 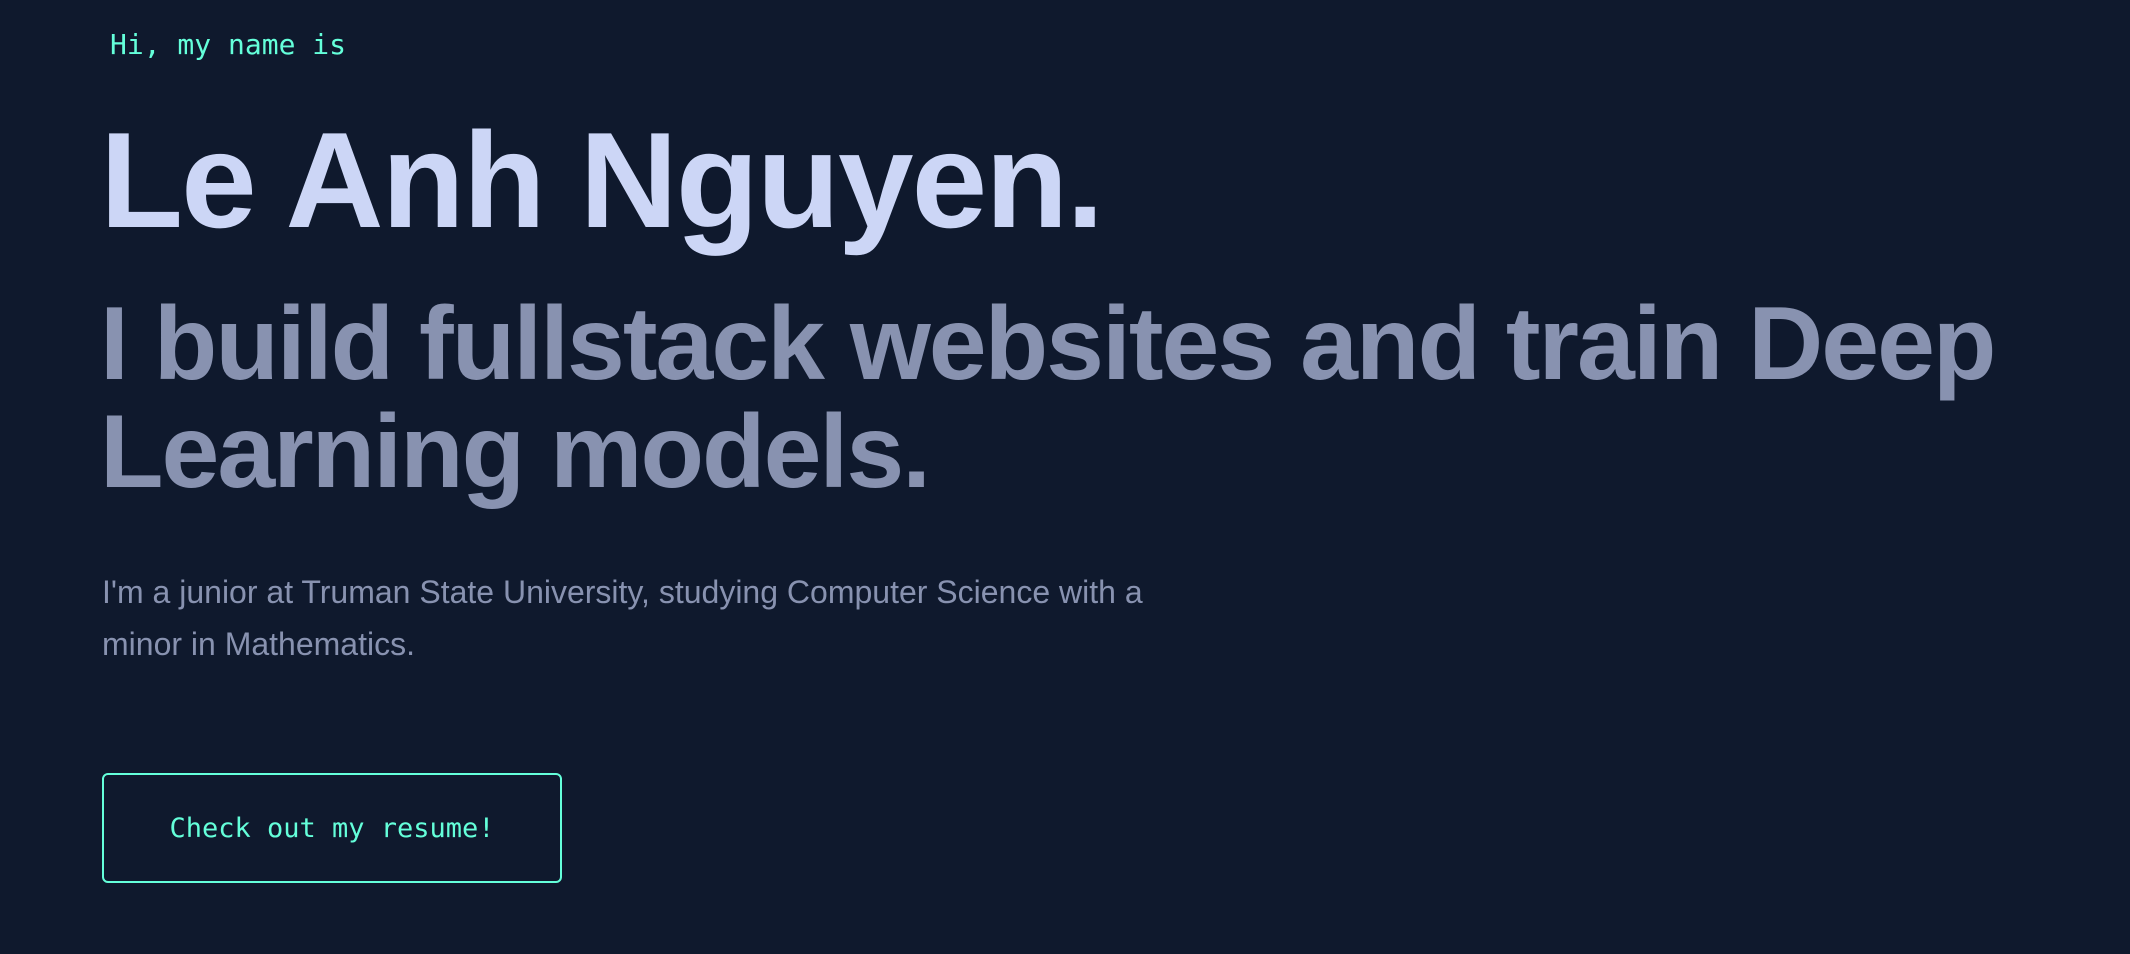 What do you see at coordinates (228, 44) in the screenshot?
I see `greeting-text: Hi, my name is` at bounding box center [228, 44].